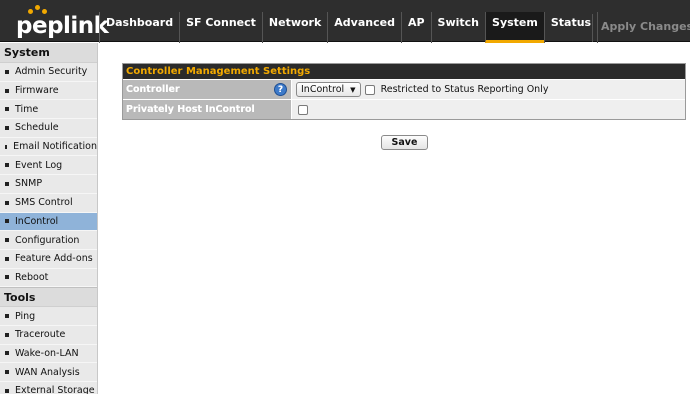  I want to click on privately-host-row: Privately Host InControl, so click(404, 109).